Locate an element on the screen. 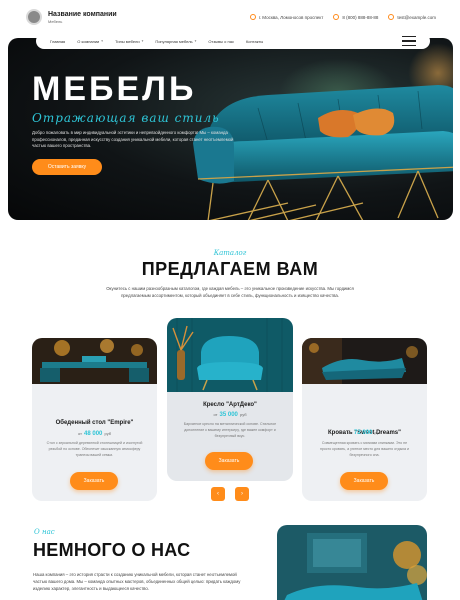 Image resolution: width=460 pixels, height=600 pixels. armchair-image is located at coordinates (230, 355).